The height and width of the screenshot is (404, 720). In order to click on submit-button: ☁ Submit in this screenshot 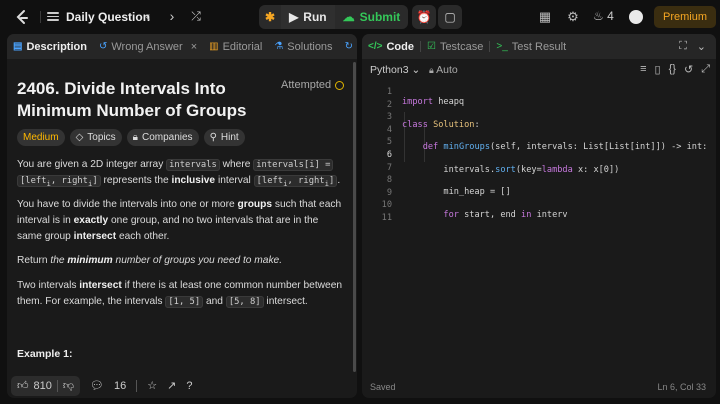, I will do `click(372, 17)`.